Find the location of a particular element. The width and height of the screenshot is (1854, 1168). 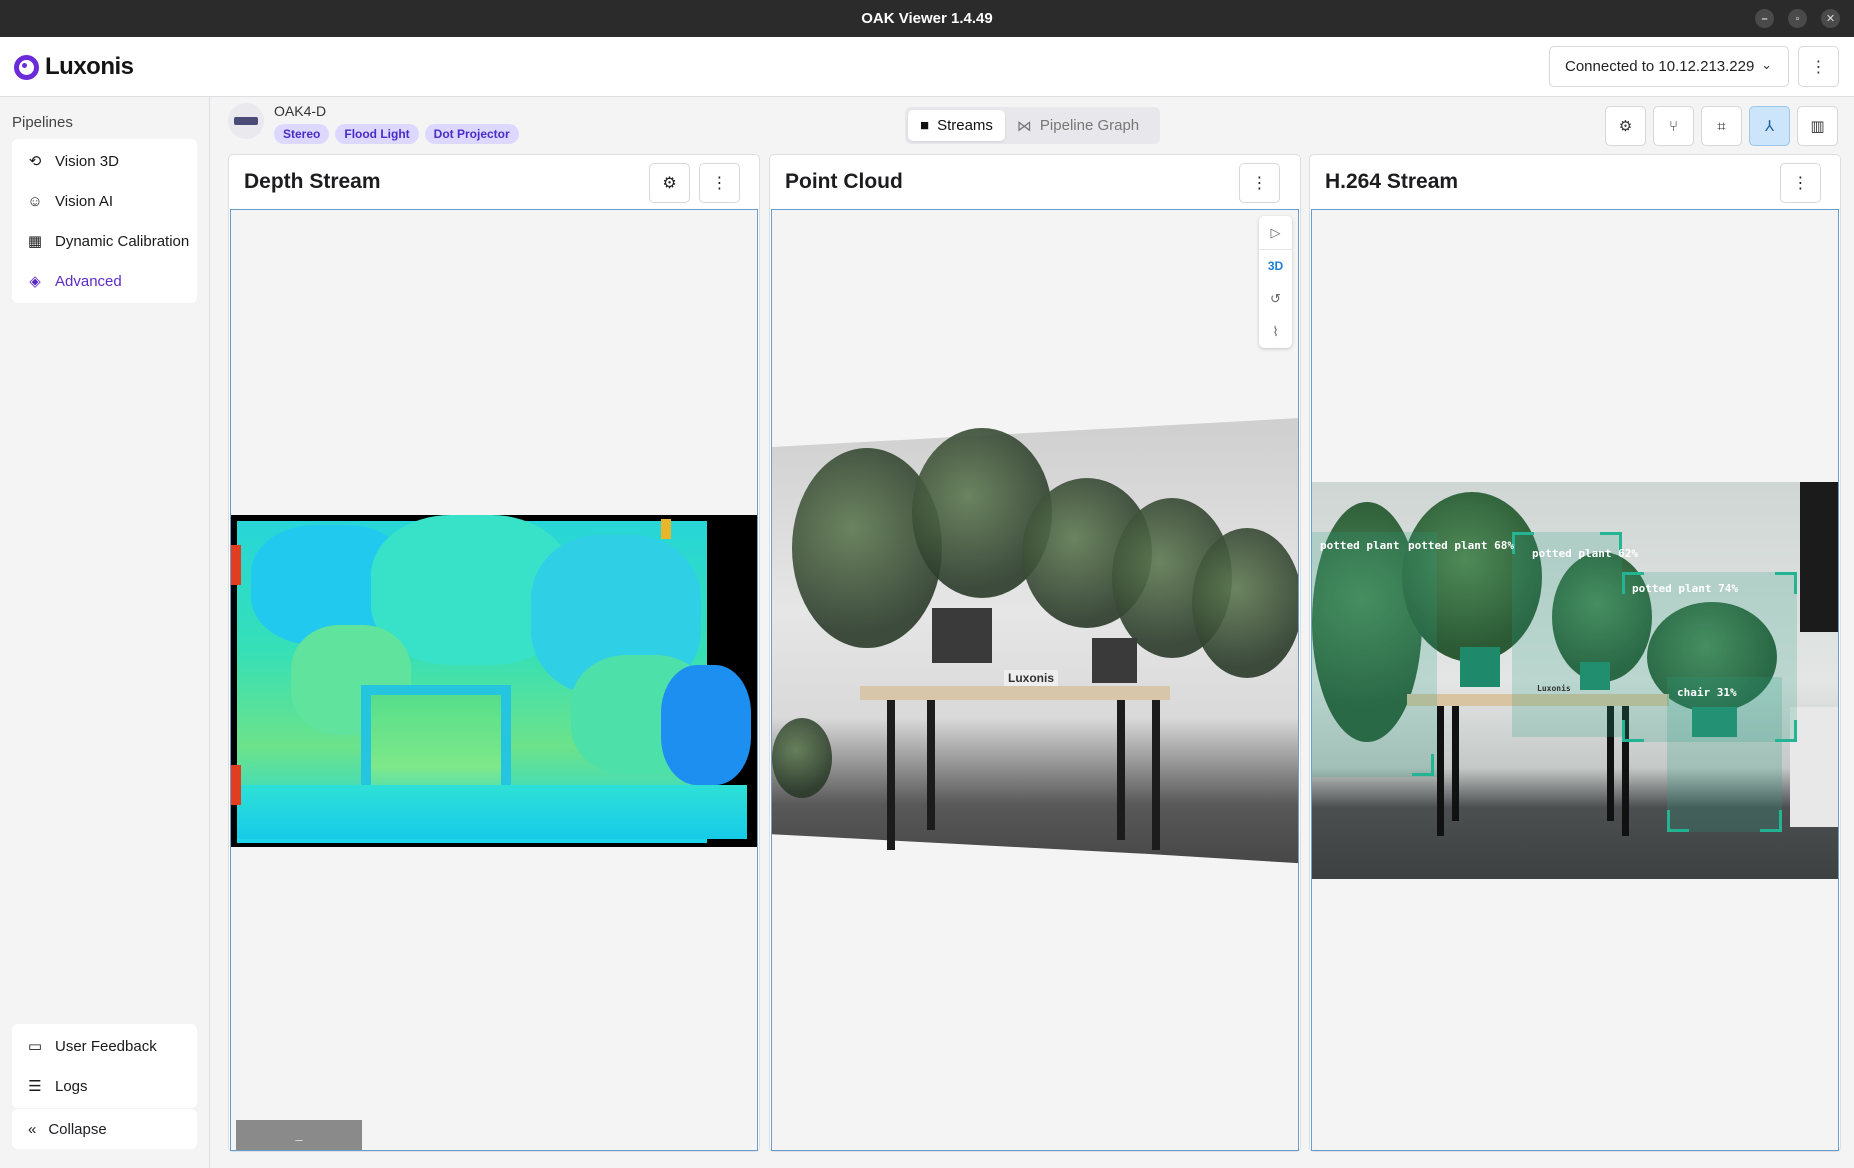

depth-colormap-button: – is located at coordinates (299, 1135).